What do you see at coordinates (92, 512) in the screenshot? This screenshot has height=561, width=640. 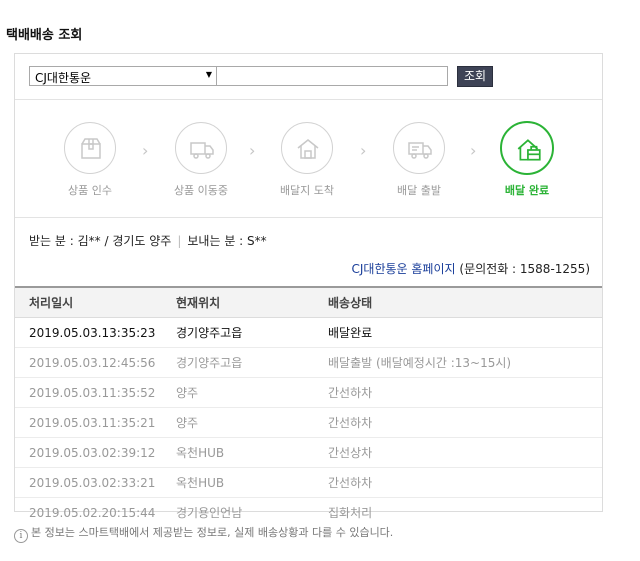 I see `processed-time-cell: 2019.05.02.20:15:44` at bounding box center [92, 512].